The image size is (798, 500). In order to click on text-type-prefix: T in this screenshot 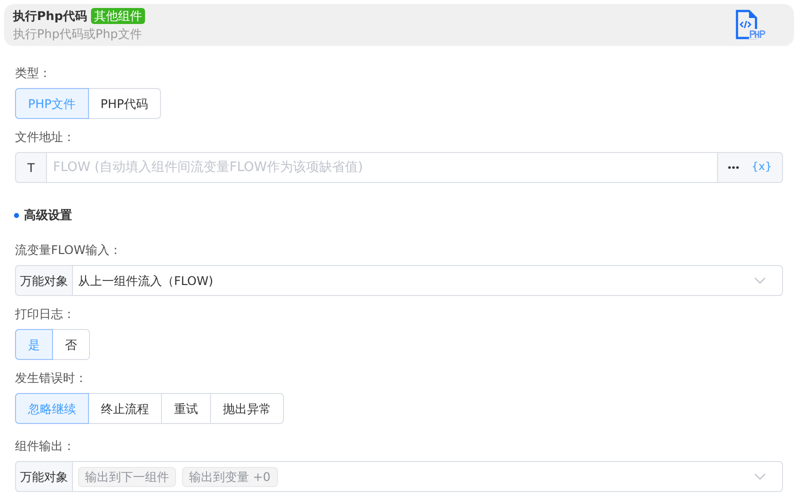, I will do `click(31, 167)`.